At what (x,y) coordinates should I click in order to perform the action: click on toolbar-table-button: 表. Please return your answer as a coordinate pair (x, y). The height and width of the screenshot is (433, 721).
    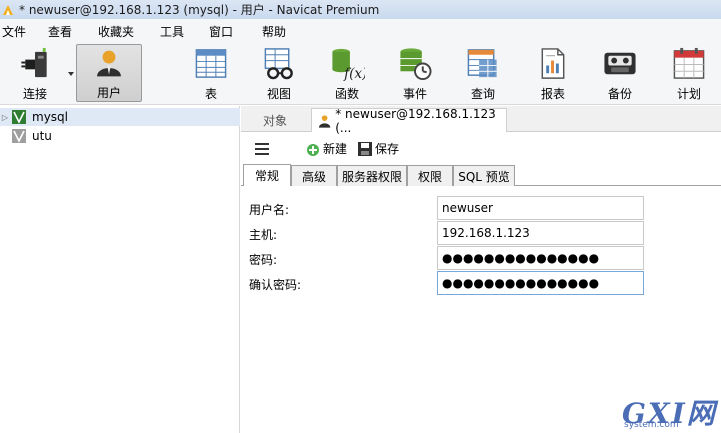
    Looking at the image, I should click on (211, 73).